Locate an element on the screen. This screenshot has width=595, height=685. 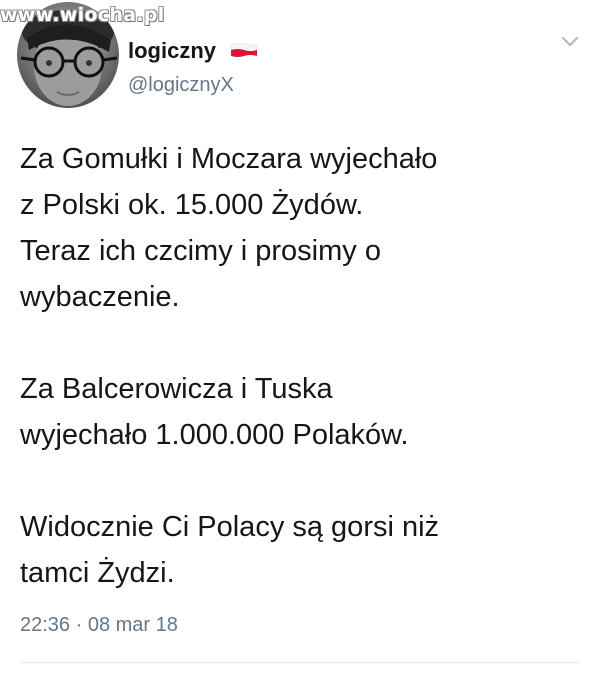
divider is located at coordinates (300, 662).